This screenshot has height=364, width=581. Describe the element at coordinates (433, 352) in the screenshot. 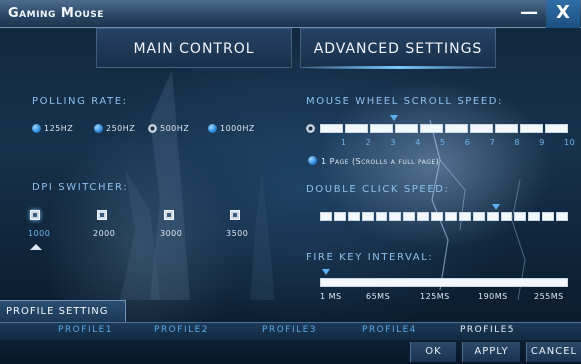

I see `ok-button: OK` at that location.